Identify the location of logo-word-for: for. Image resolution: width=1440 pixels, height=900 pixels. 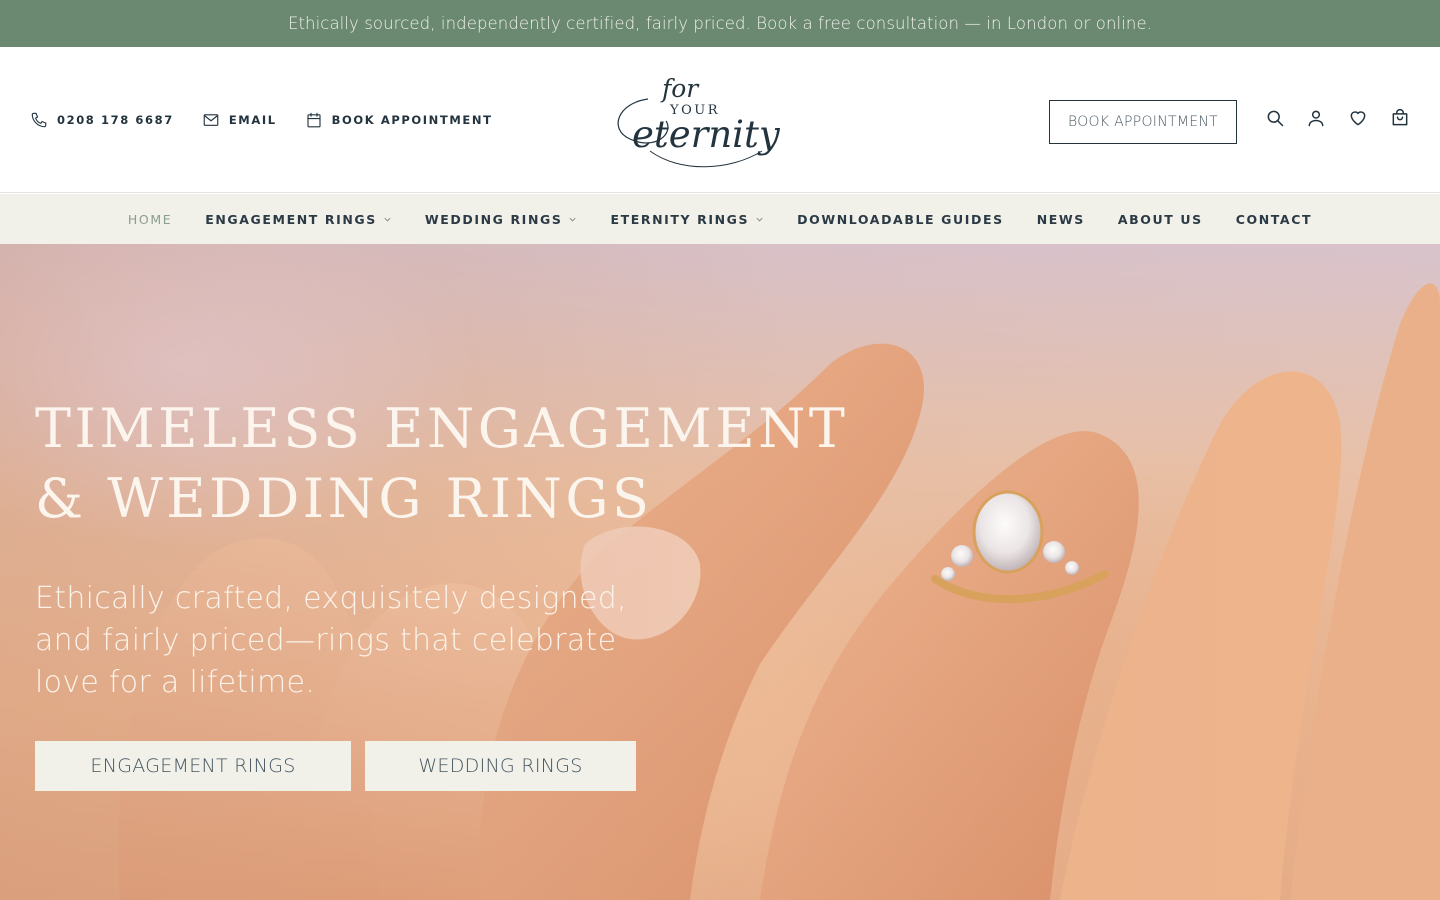
(680, 88).